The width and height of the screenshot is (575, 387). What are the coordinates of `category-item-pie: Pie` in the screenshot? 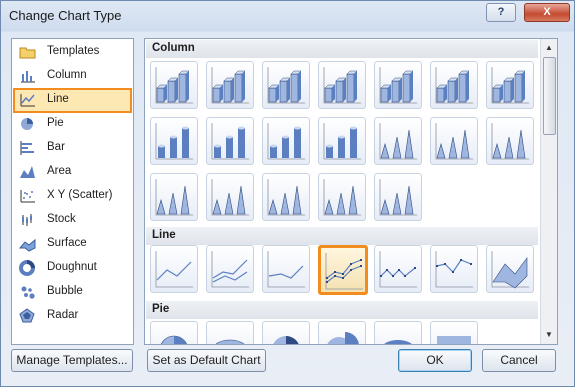 It's located at (72, 124).